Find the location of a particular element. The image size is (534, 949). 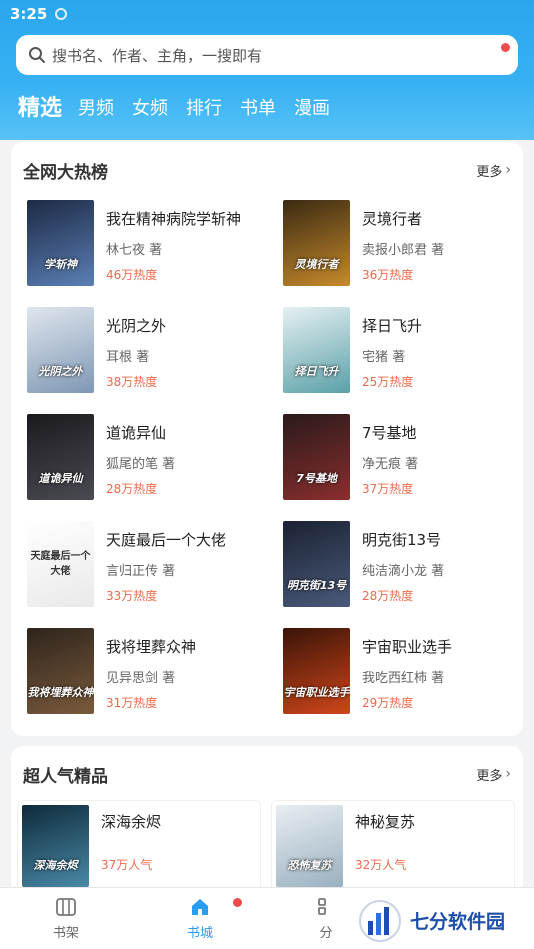

tab-booklist: 书单 is located at coordinates (258, 109).